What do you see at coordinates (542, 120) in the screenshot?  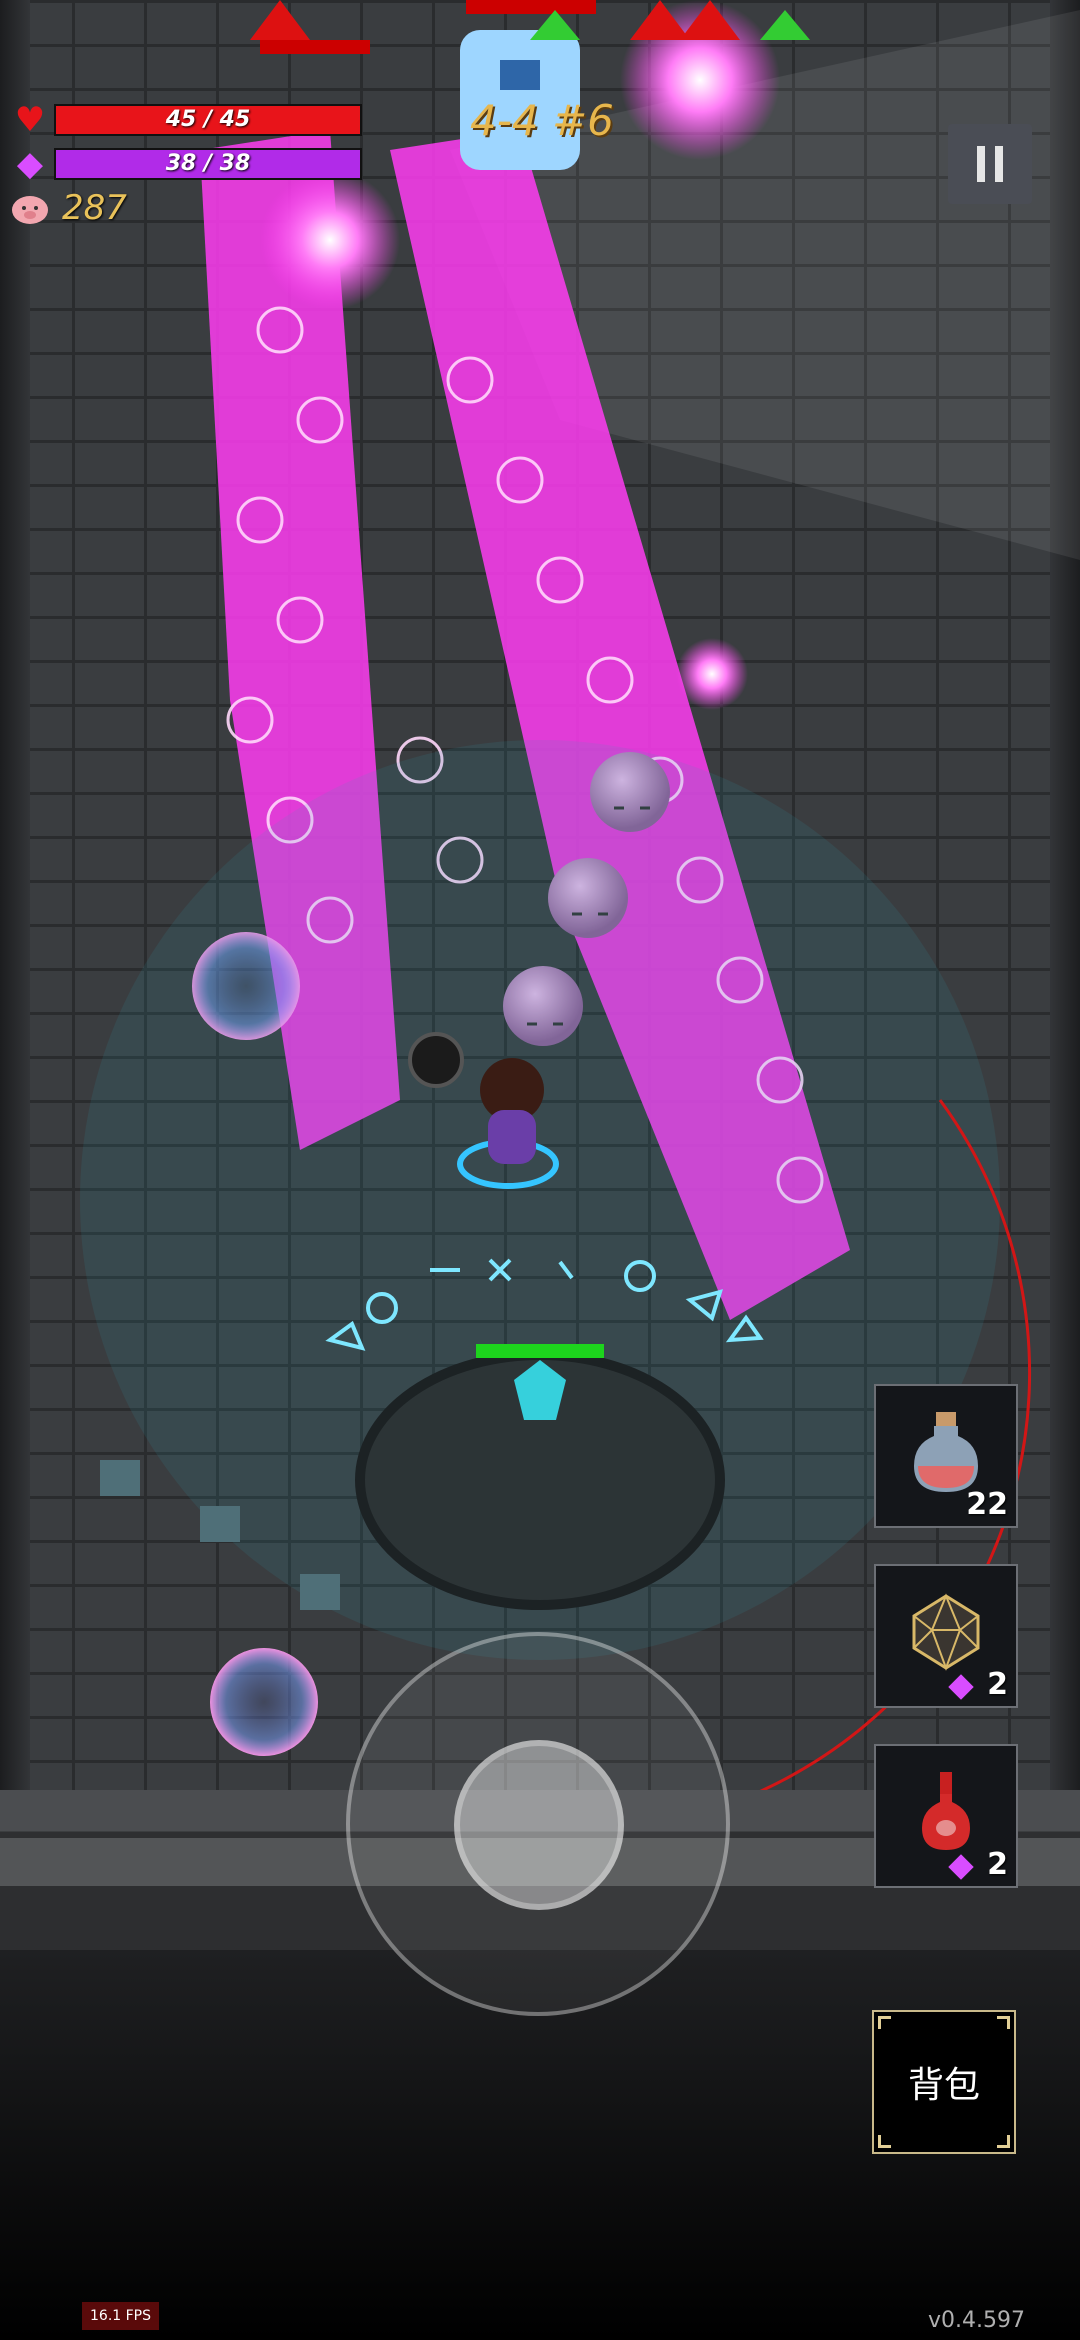 I see `stage-label: 4-4 #6` at bounding box center [542, 120].